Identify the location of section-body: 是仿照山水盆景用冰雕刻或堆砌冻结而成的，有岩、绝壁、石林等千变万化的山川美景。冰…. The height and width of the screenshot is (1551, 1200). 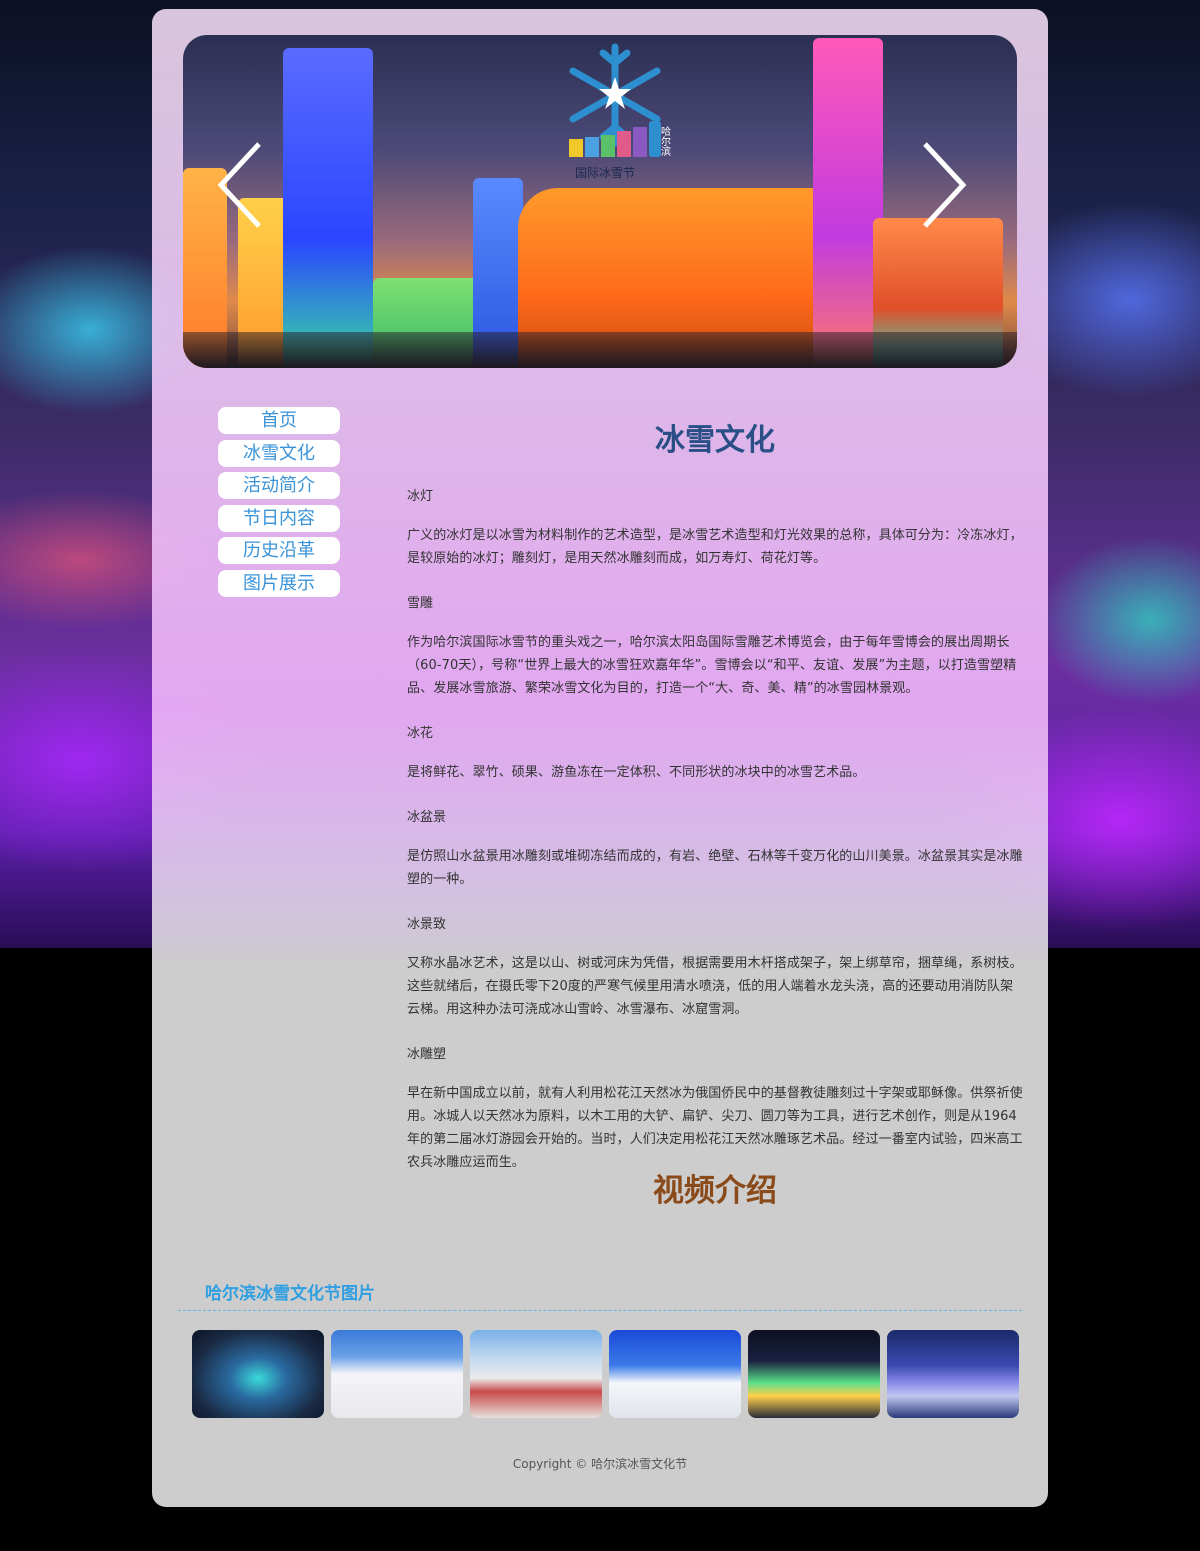
(715, 868).